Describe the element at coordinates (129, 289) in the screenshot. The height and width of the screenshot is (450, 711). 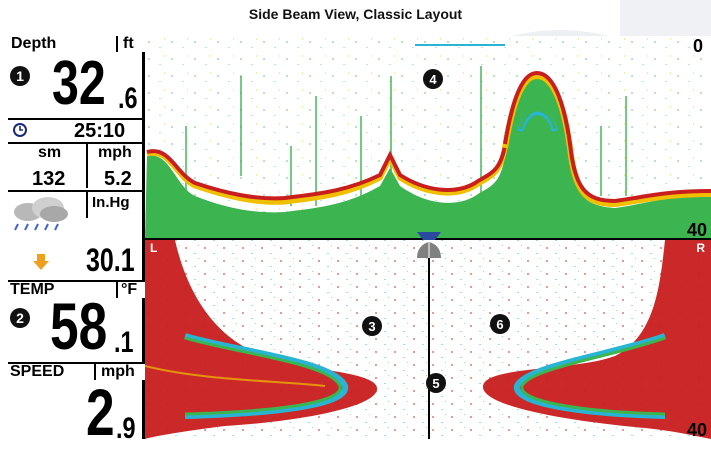
I see `temp-unit: °F` at that location.